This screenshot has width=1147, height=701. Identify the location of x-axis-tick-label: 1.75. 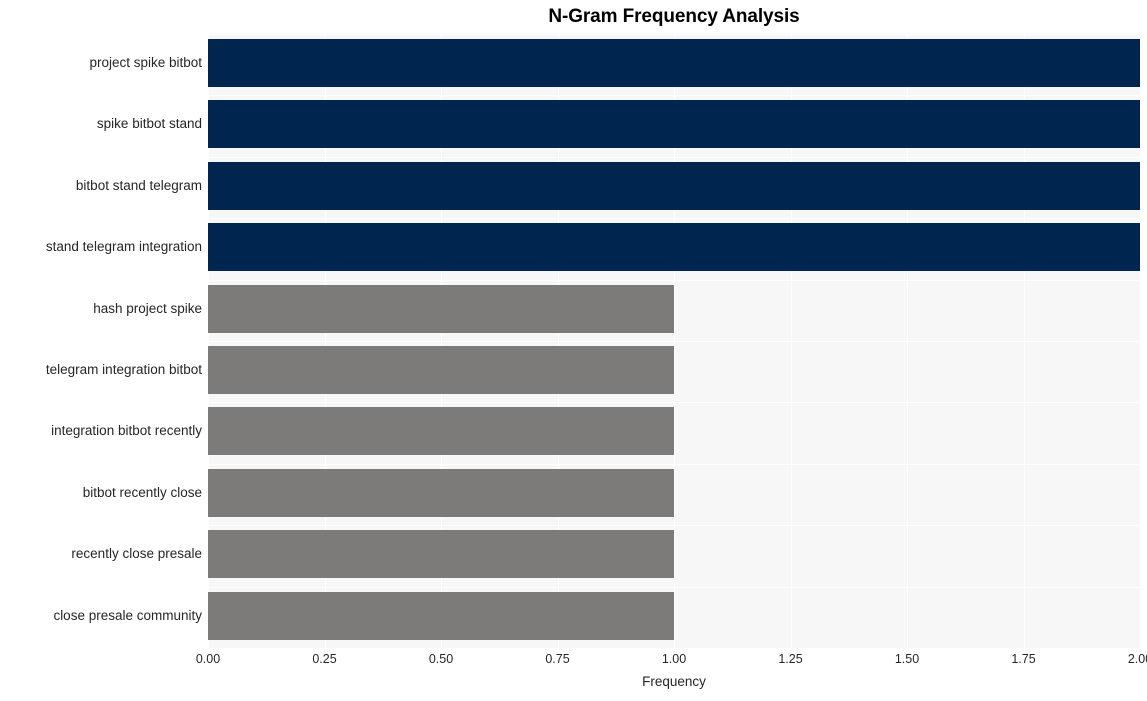
(1023, 659).